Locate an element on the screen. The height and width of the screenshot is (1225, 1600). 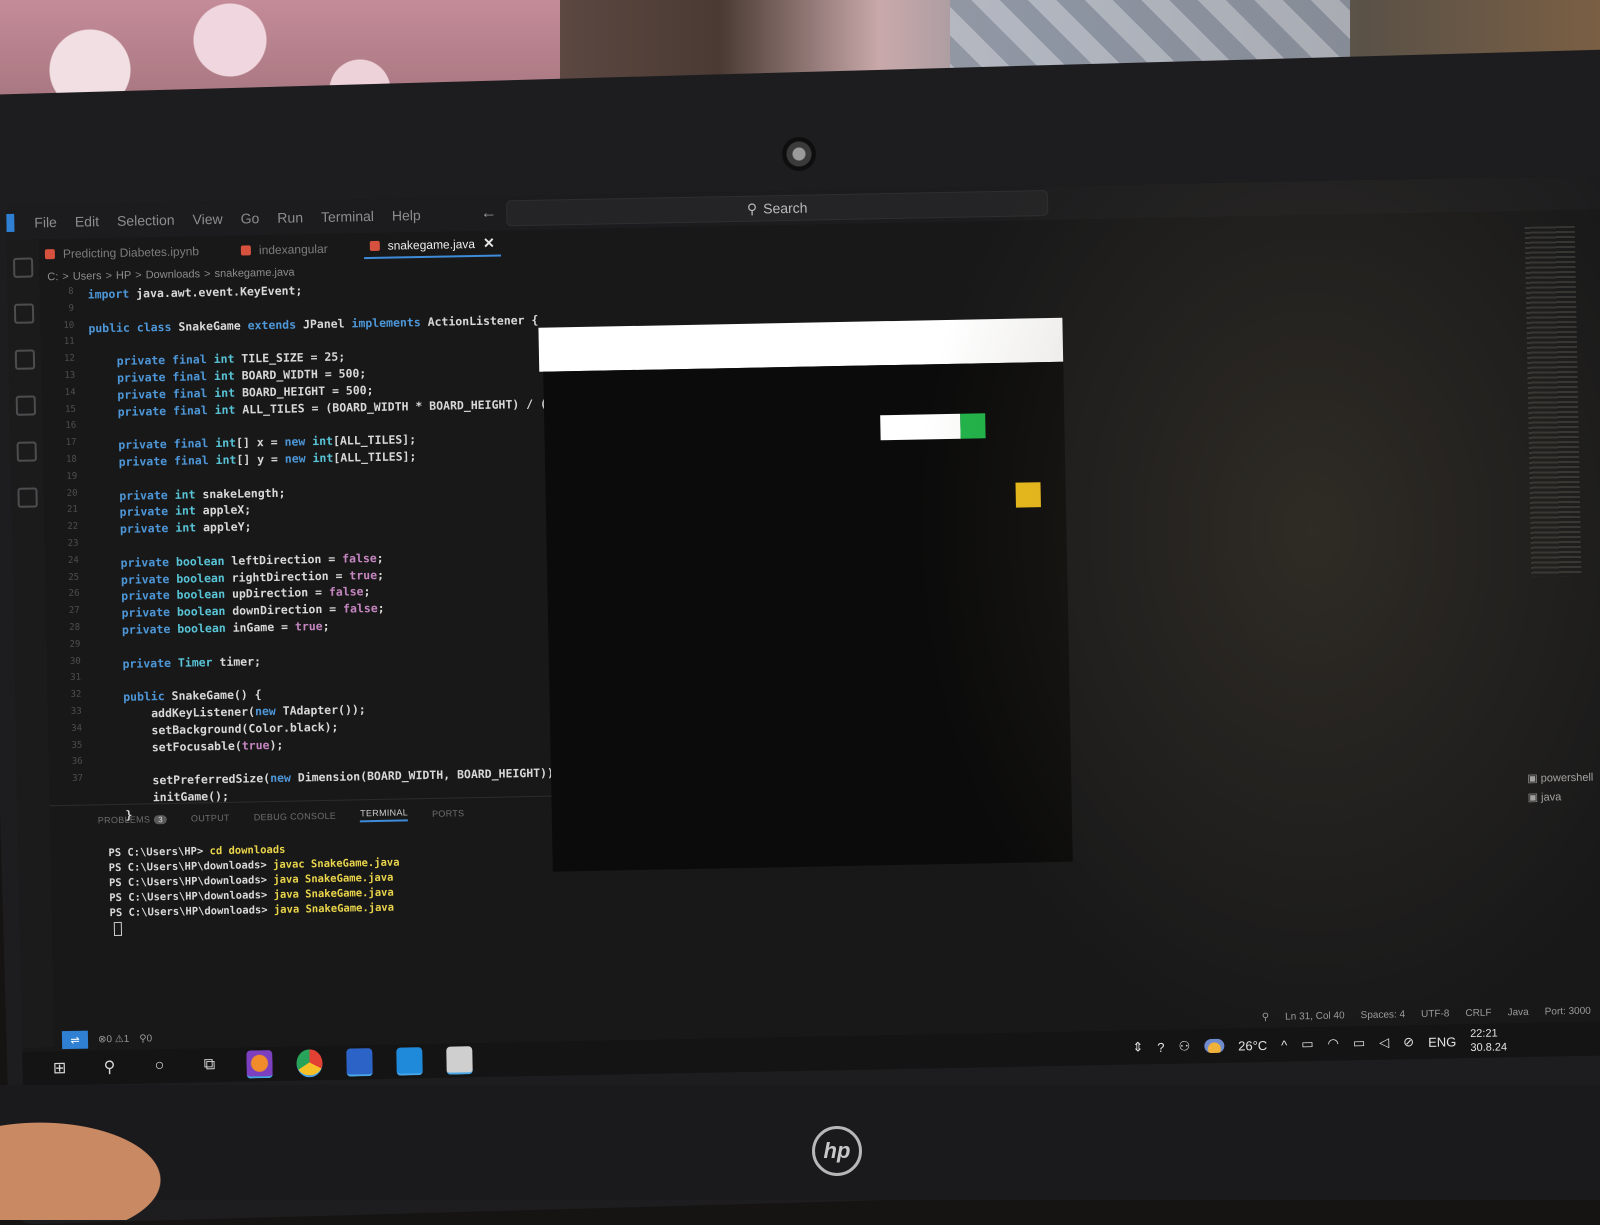
menu-file: File is located at coordinates (45, 222).